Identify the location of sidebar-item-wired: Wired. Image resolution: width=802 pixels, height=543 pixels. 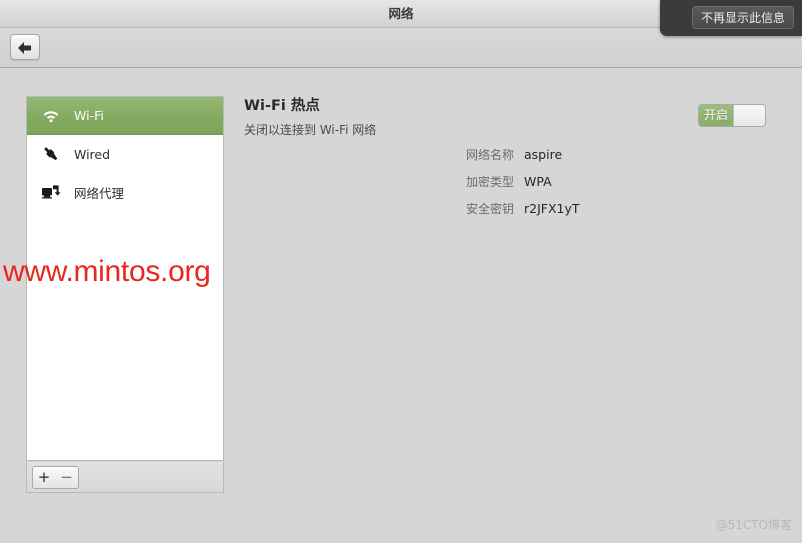
(125, 154).